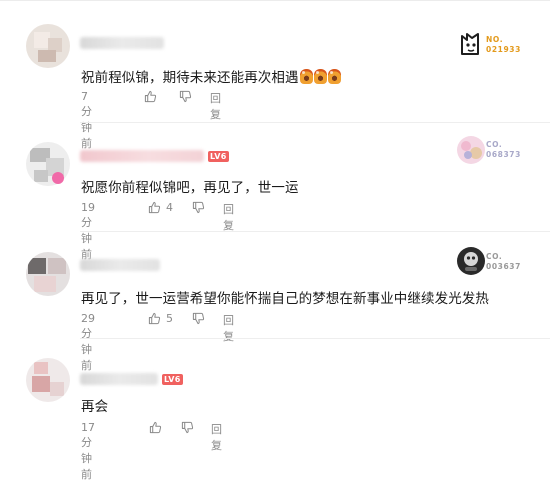 The height and width of the screenshot is (482, 550). I want to click on like-count: 4, so click(169, 207).